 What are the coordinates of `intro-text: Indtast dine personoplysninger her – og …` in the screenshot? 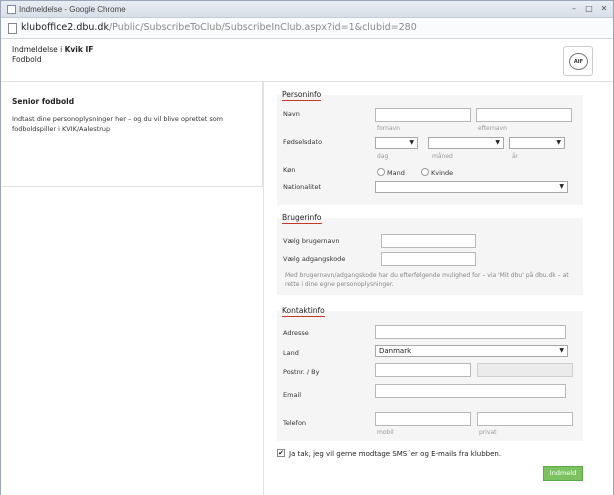 It's located at (118, 124).